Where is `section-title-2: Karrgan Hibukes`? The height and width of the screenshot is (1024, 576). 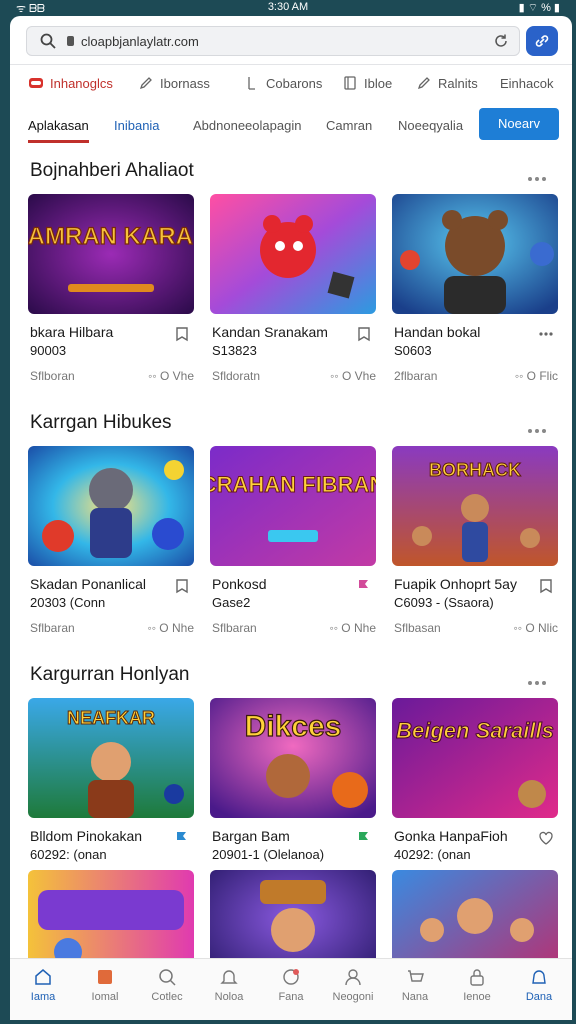 section-title-2: Karrgan Hibukes is located at coordinates (101, 422).